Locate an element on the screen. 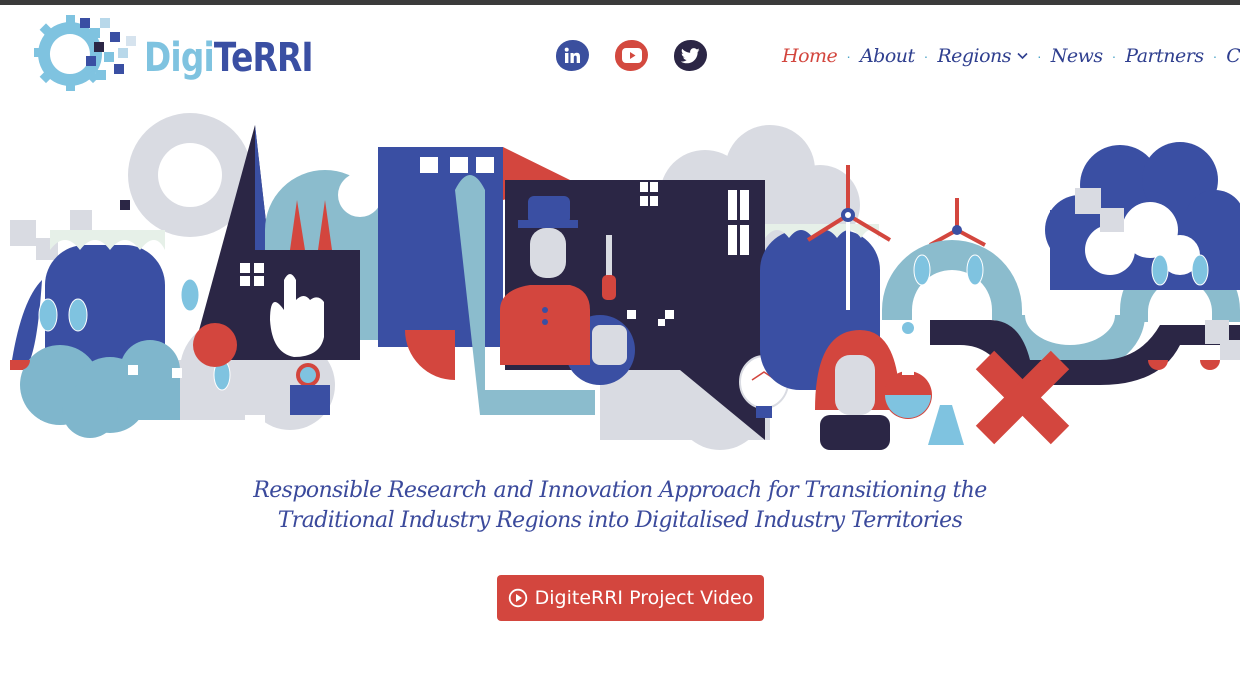 This screenshot has height=683, width=1240. nav-partners-label: Partners is located at coordinates (1164, 56).